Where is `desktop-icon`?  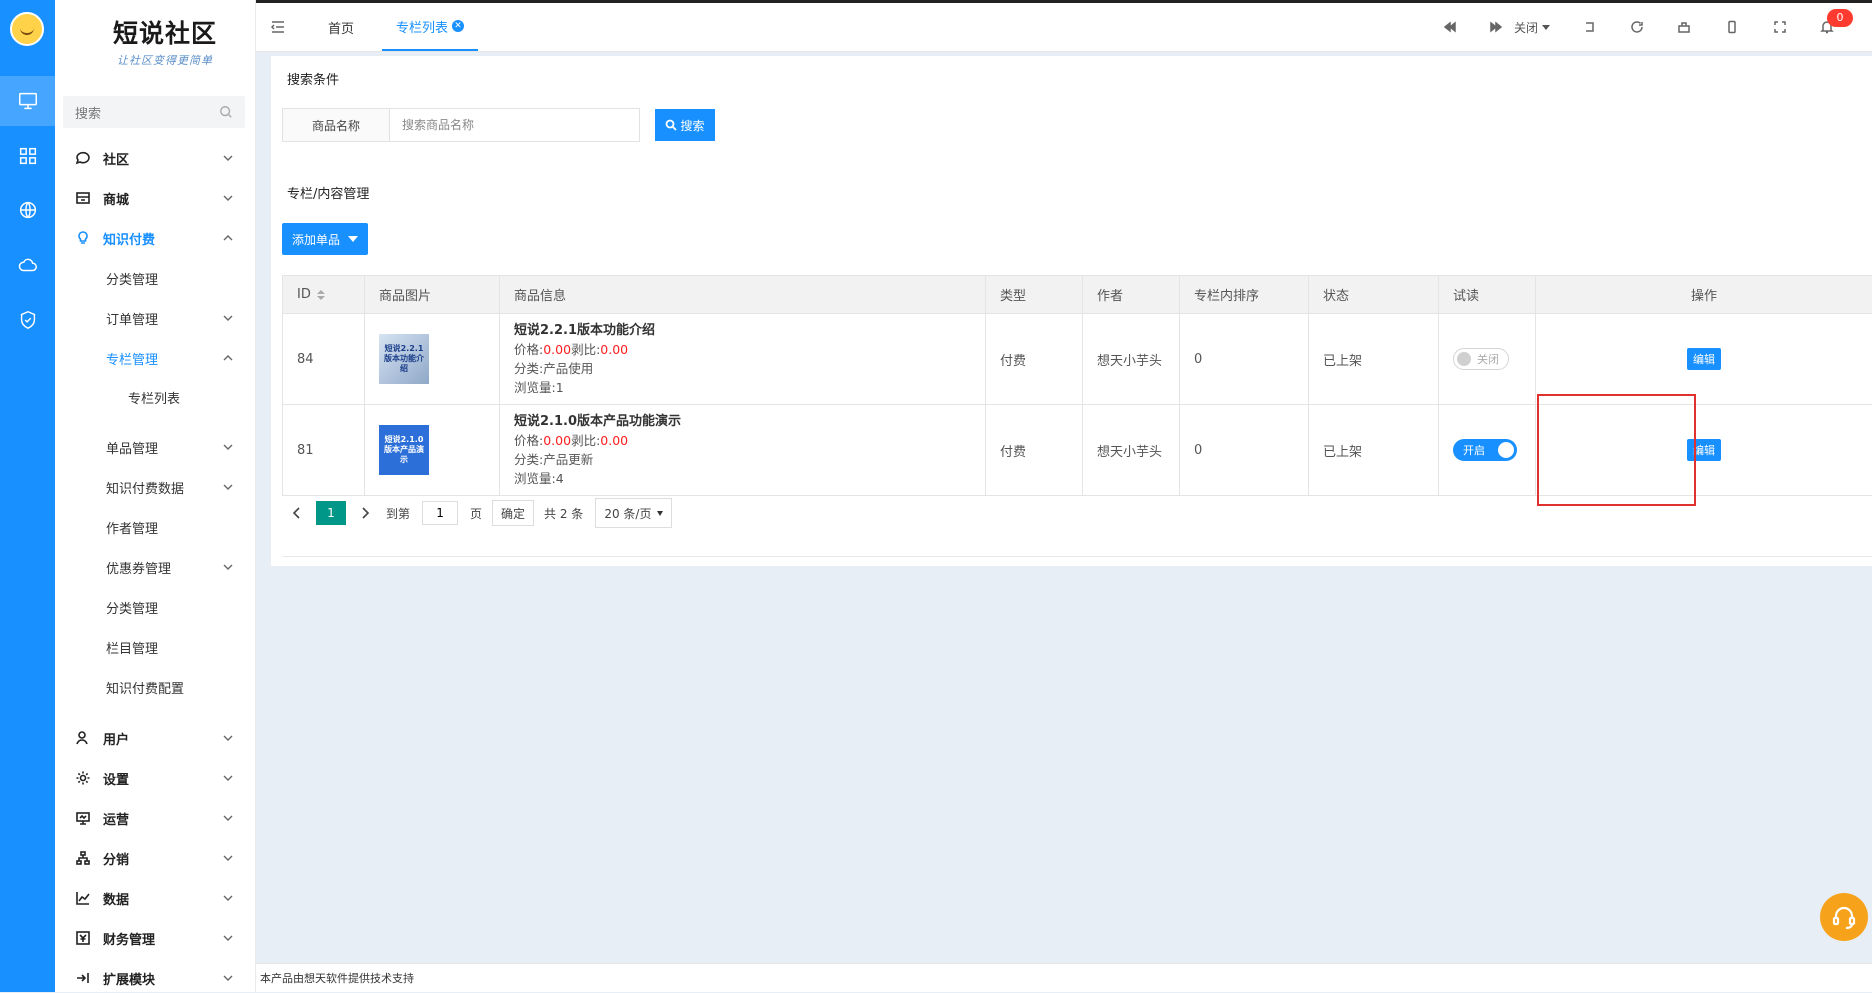
desktop-icon is located at coordinates (27, 101).